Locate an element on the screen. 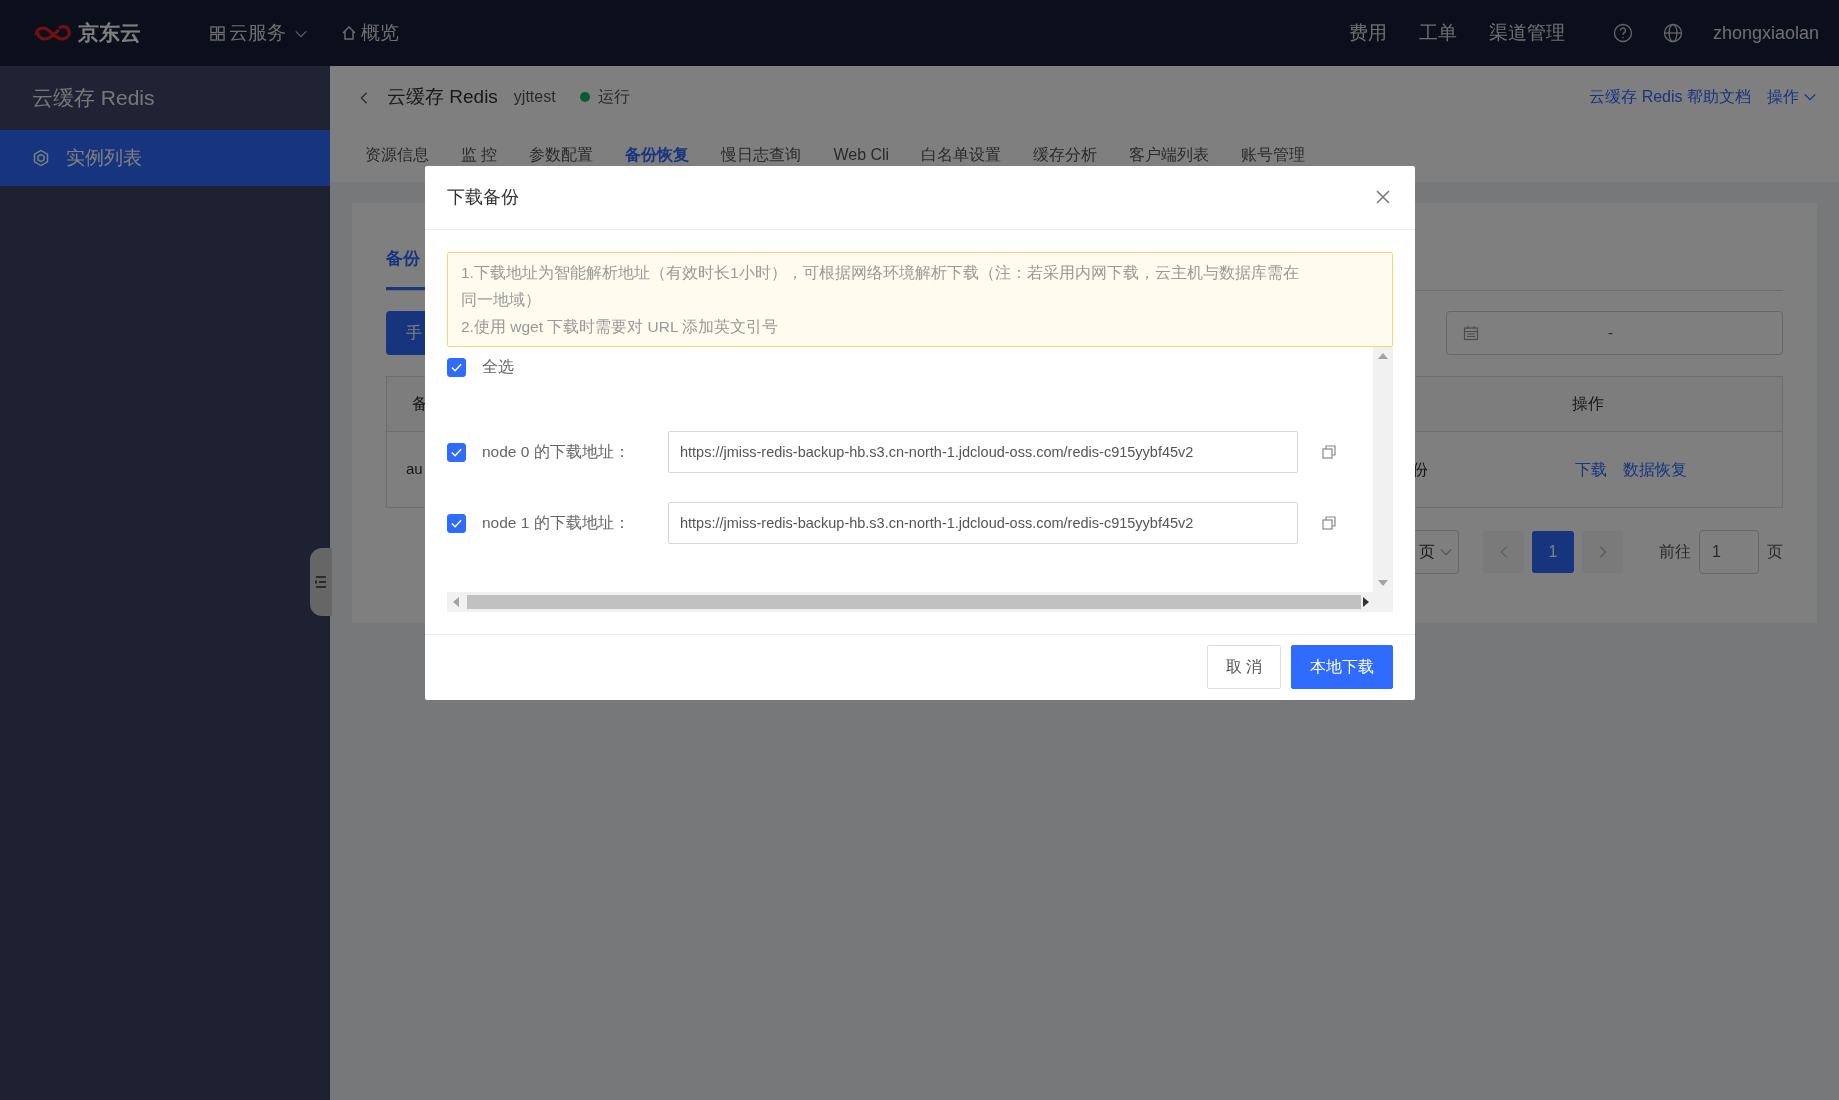 The image size is (1839, 1100). scroll-up-icon is located at coordinates (1383, 356).